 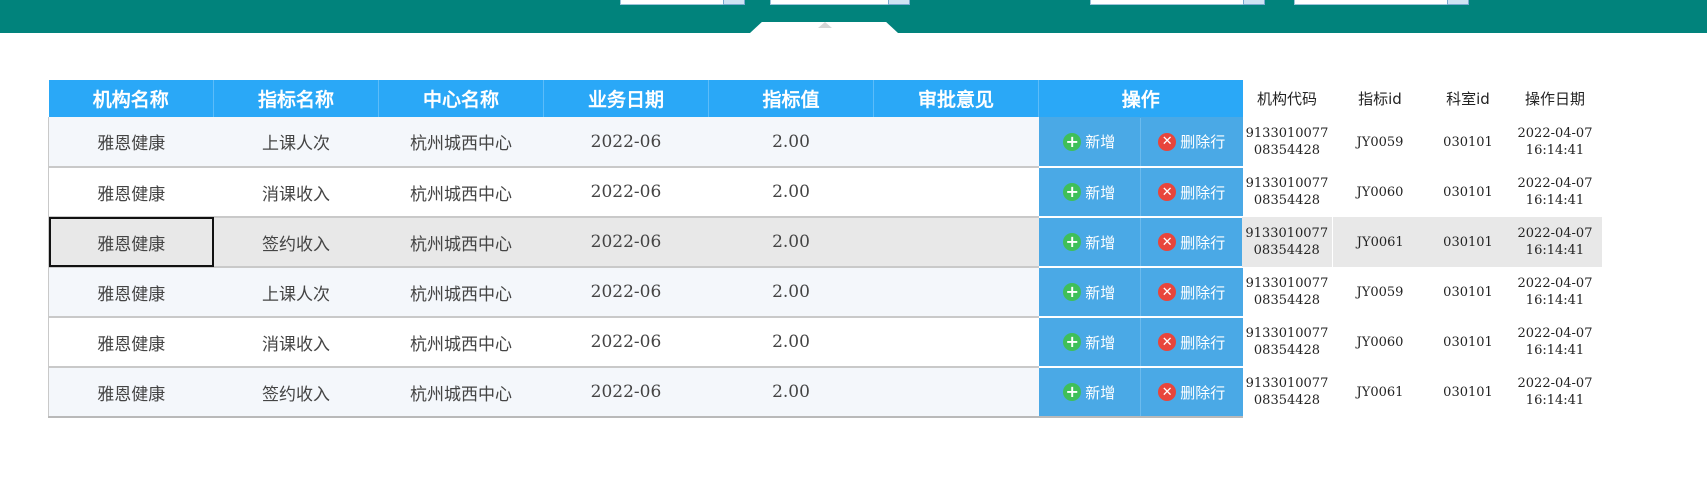 I want to click on header-org-code: 机构代码, so click(x=1287, y=98).